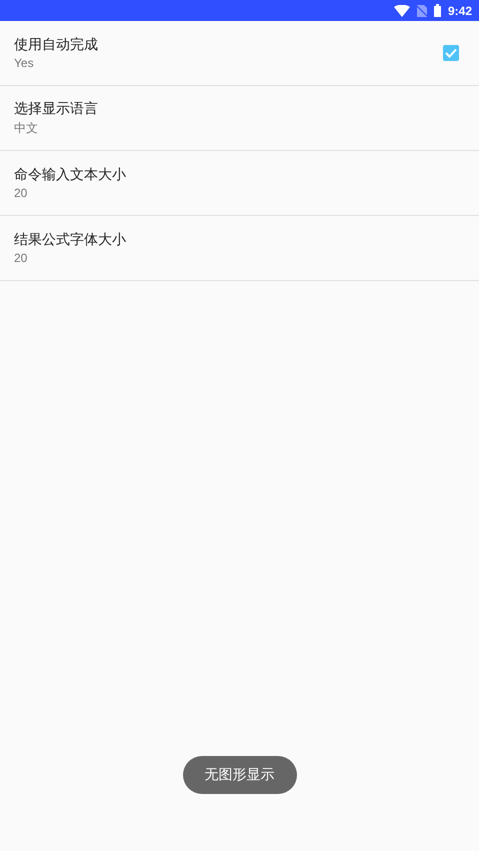 The width and height of the screenshot is (479, 851). I want to click on settings-item: 使用自动完成 Yes, so click(239, 53).